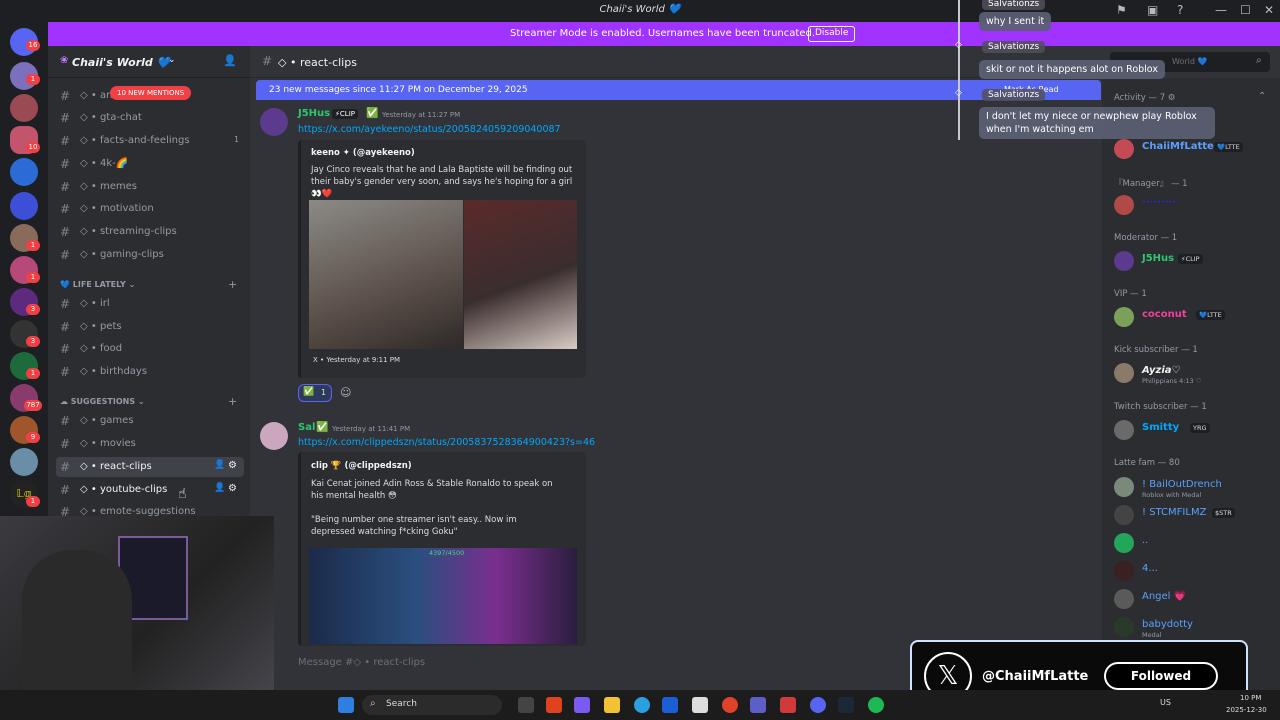  Describe the element at coordinates (363, 153) in the screenshot. I see `embed-author: keeno ✦ (@ayekeeno)` at that location.